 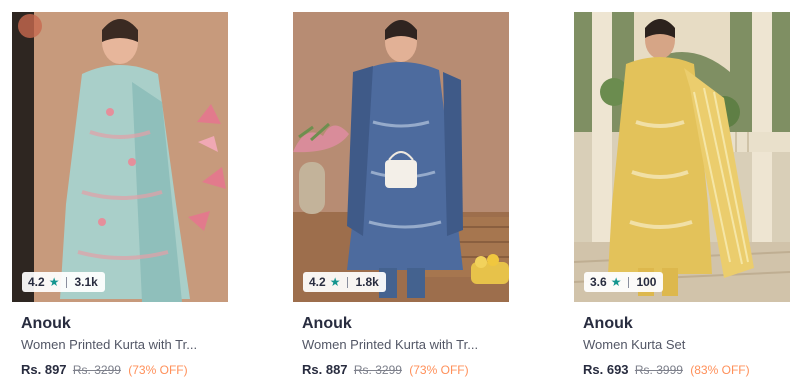 What do you see at coordinates (44, 369) in the screenshot?
I see `price-current: Rs. 897` at bounding box center [44, 369].